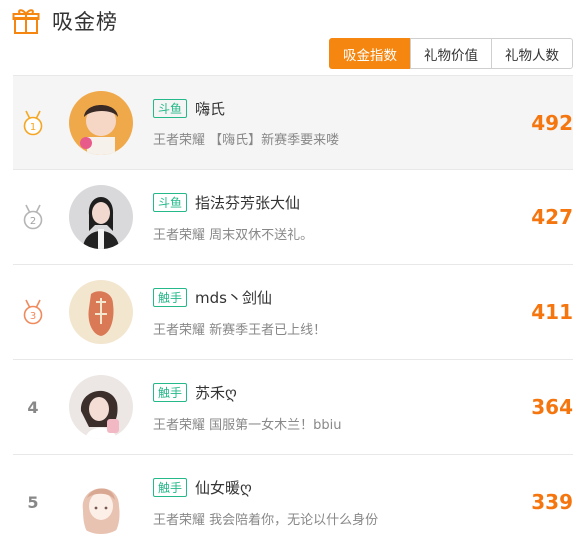 Image resolution: width=577 pixels, height=549 pixels. I want to click on score: 411, so click(552, 312).